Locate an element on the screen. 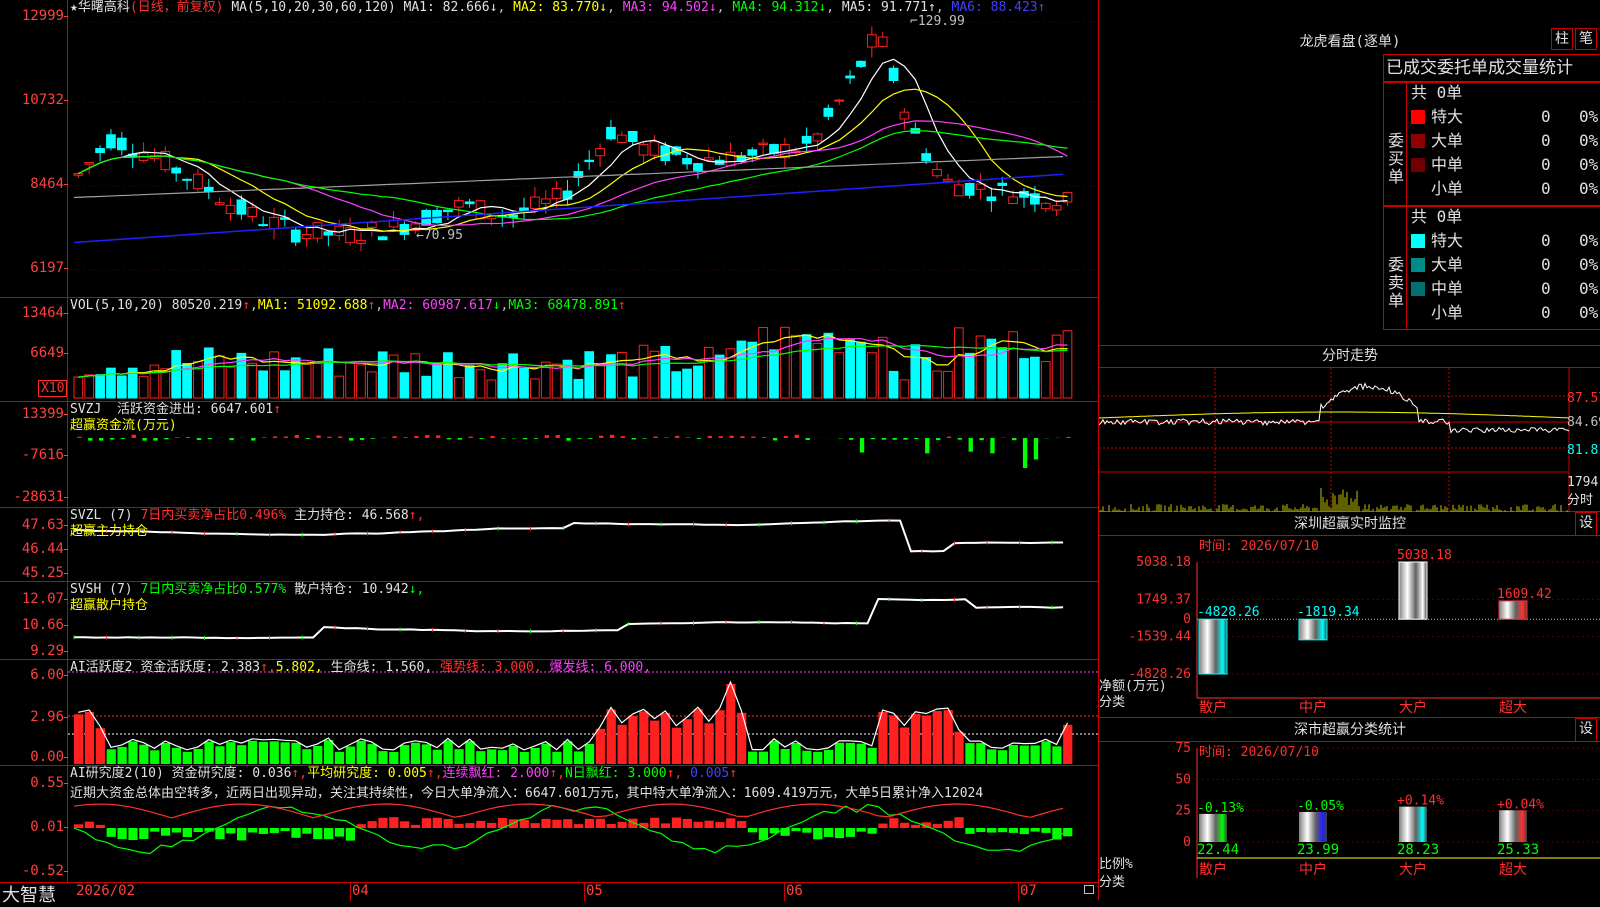  ai1-ytick: 2.96 is located at coordinates (32, 717).